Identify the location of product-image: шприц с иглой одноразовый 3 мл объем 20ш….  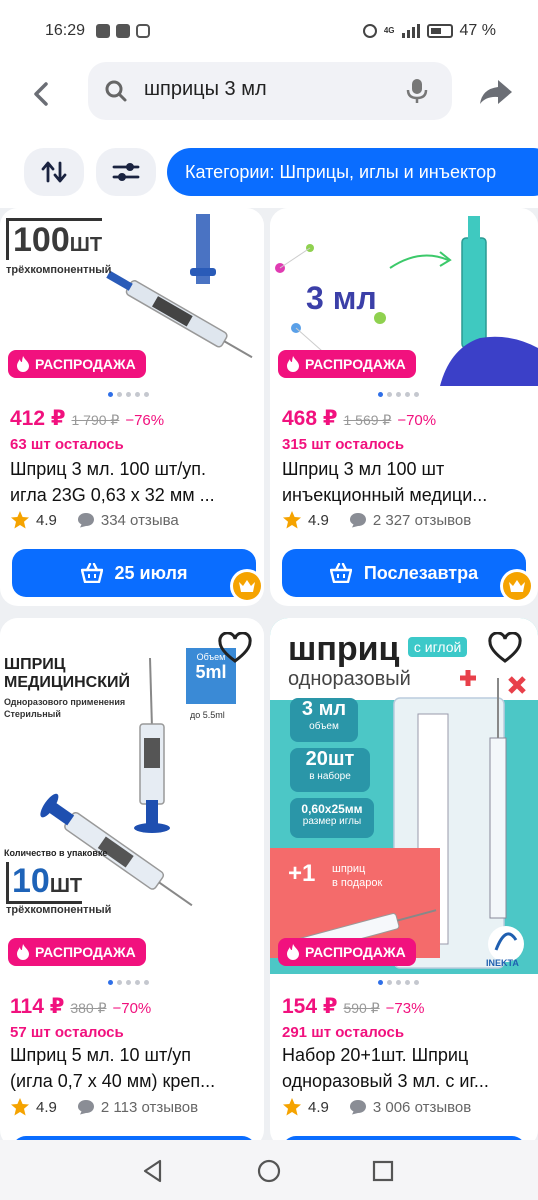
(404, 796).